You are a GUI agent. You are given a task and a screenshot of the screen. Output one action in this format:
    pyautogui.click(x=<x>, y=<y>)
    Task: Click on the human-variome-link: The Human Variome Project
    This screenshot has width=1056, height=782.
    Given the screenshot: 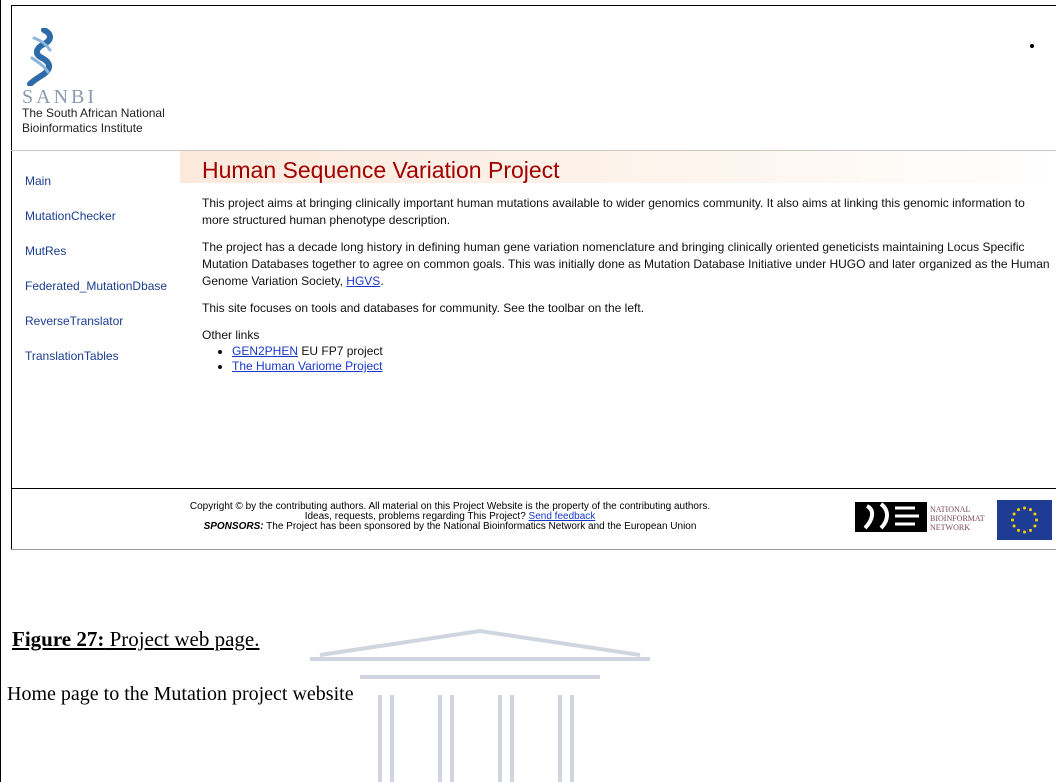 What is the action you would take?
    pyautogui.click(x=307, y=366)
    